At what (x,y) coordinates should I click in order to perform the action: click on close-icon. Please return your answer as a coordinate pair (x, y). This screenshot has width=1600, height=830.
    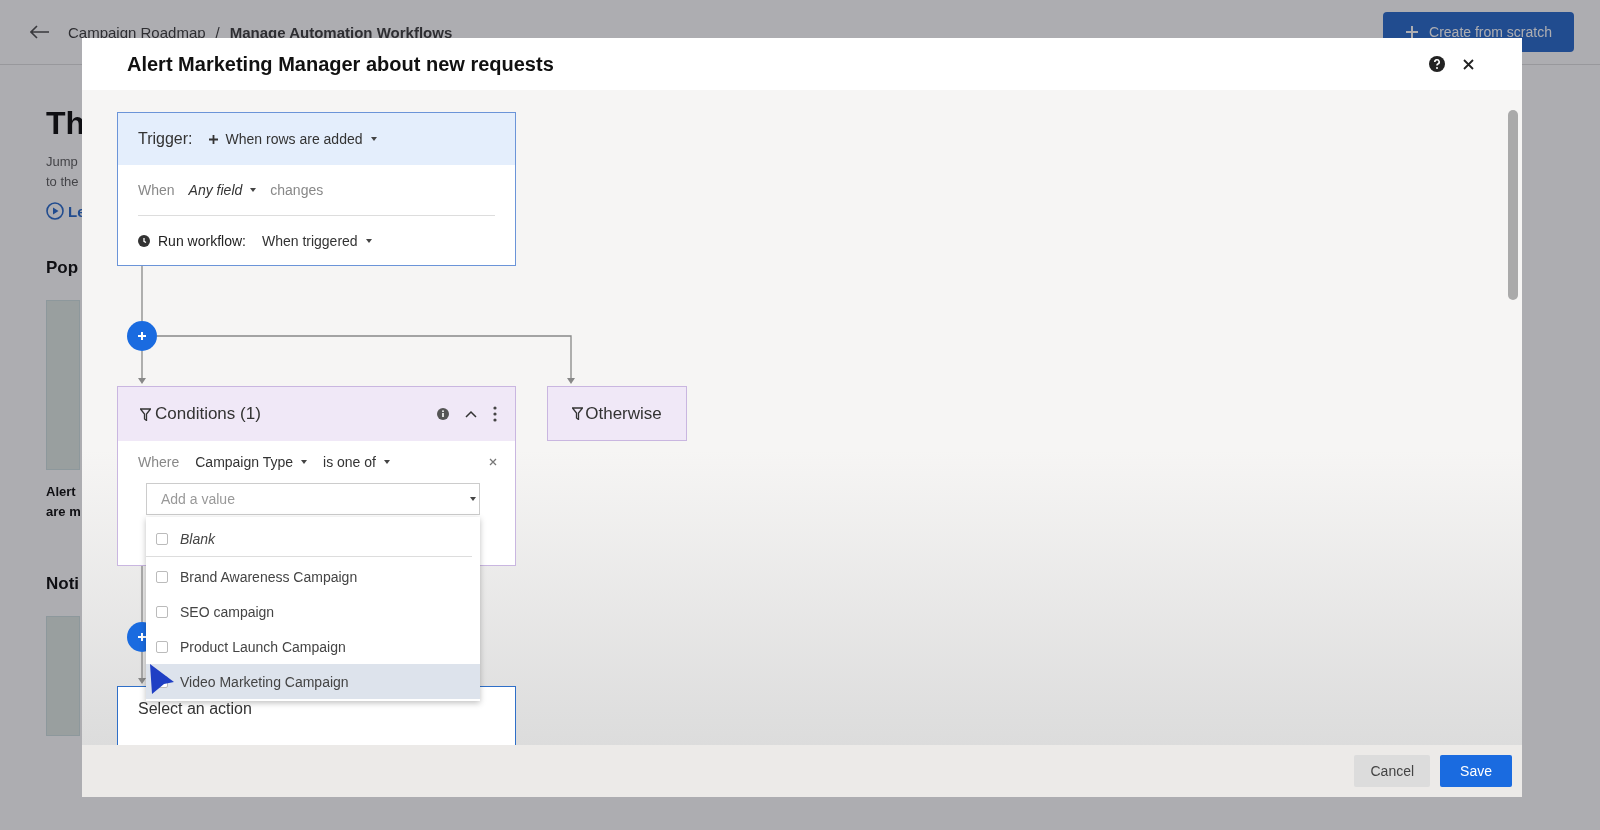
    Looking at the image, I should click on (1468, 64).